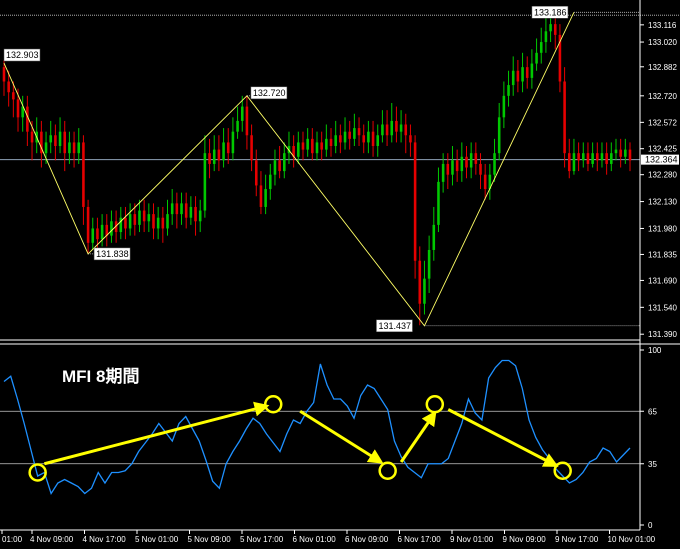 Image resolution: width=680 pixels, height=549 pixels. Describe the element at coordinates (662, 25) in the screenshot. I see `price-tick-label: 133.116` at that location.